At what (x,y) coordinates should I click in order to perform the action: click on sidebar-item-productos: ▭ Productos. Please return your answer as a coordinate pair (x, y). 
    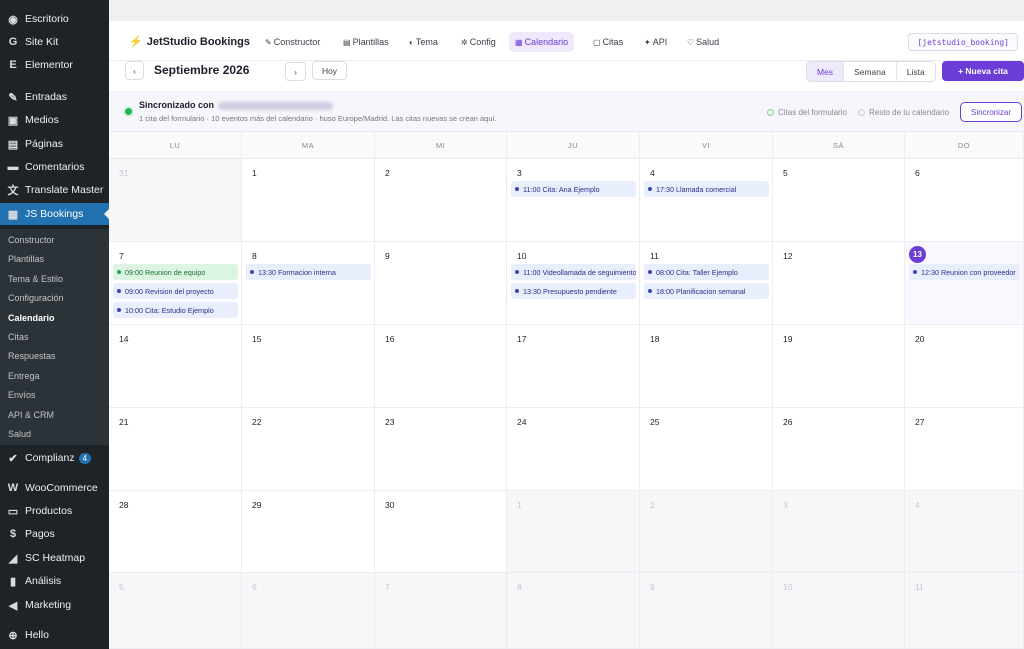
    Looking at the image, I should click on (54, 511).